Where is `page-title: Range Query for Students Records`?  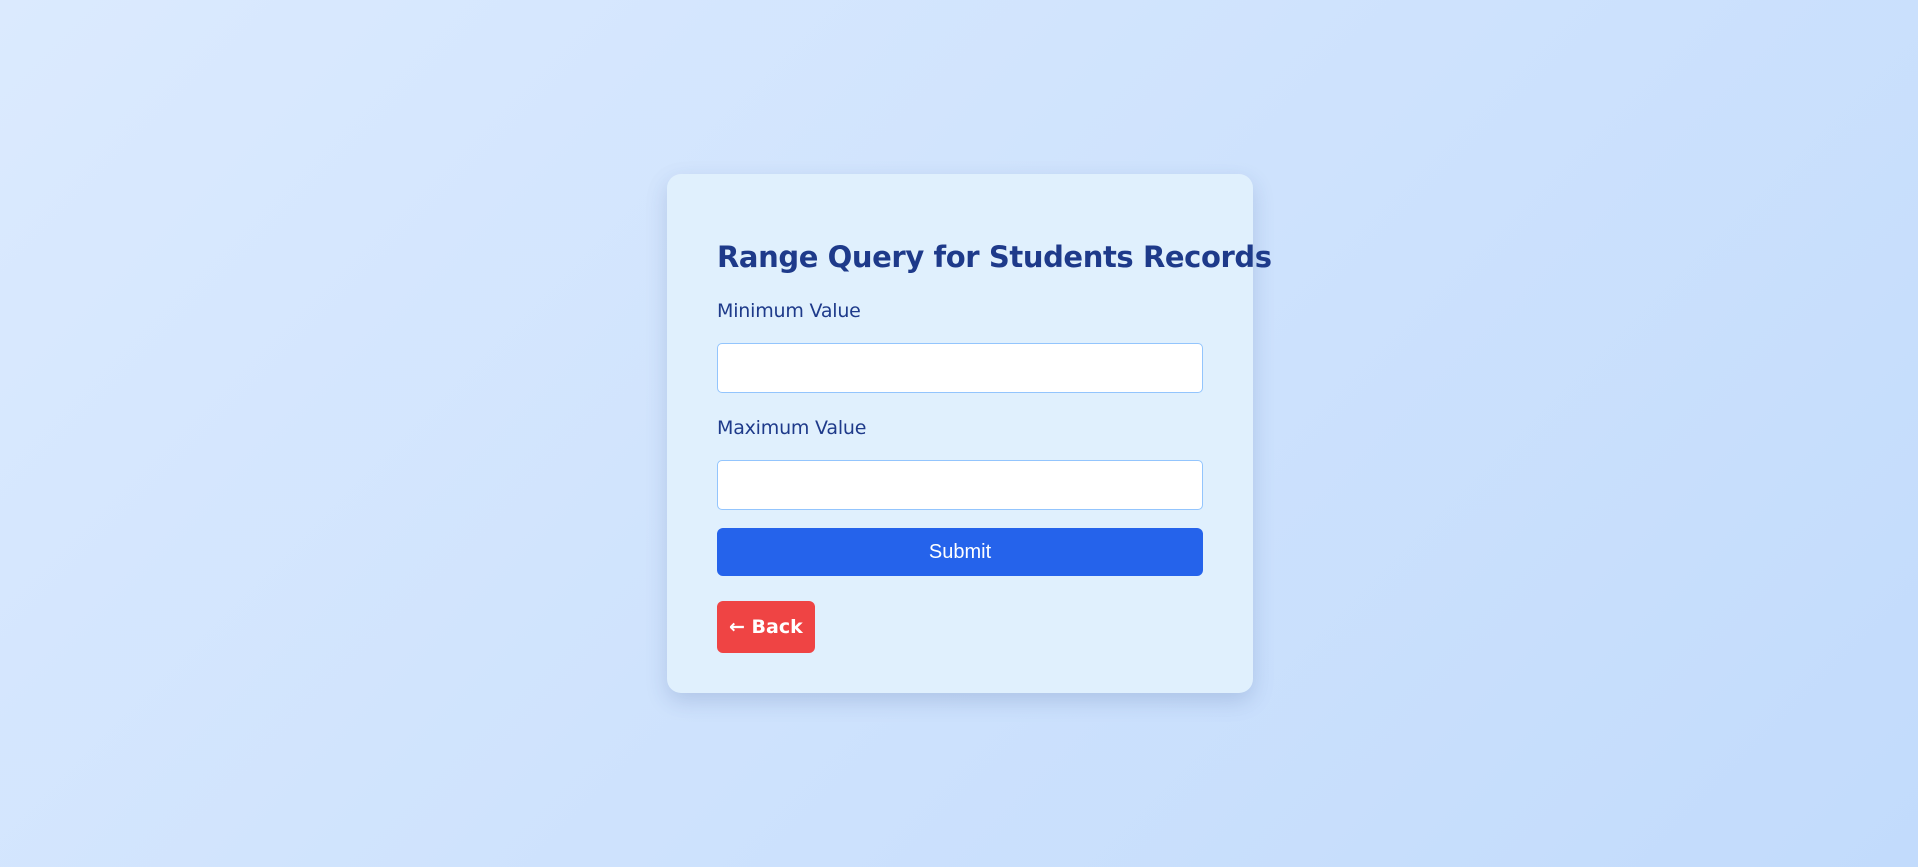 page-title: Range Query for Students Records is located at coordinates (994, 257).